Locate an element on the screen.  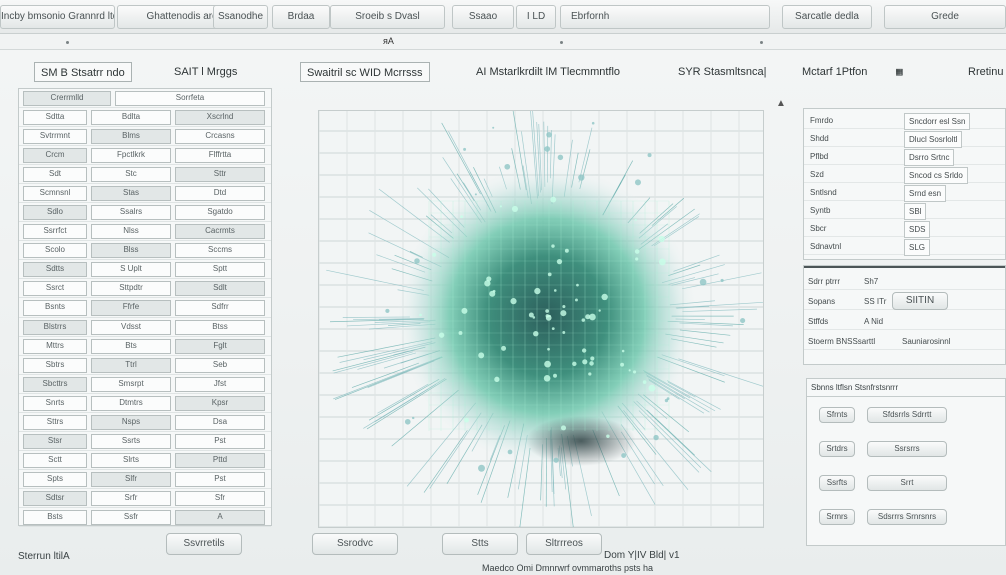
bottom-button-2: Ssrodvc is located at coordinates (355, 544).